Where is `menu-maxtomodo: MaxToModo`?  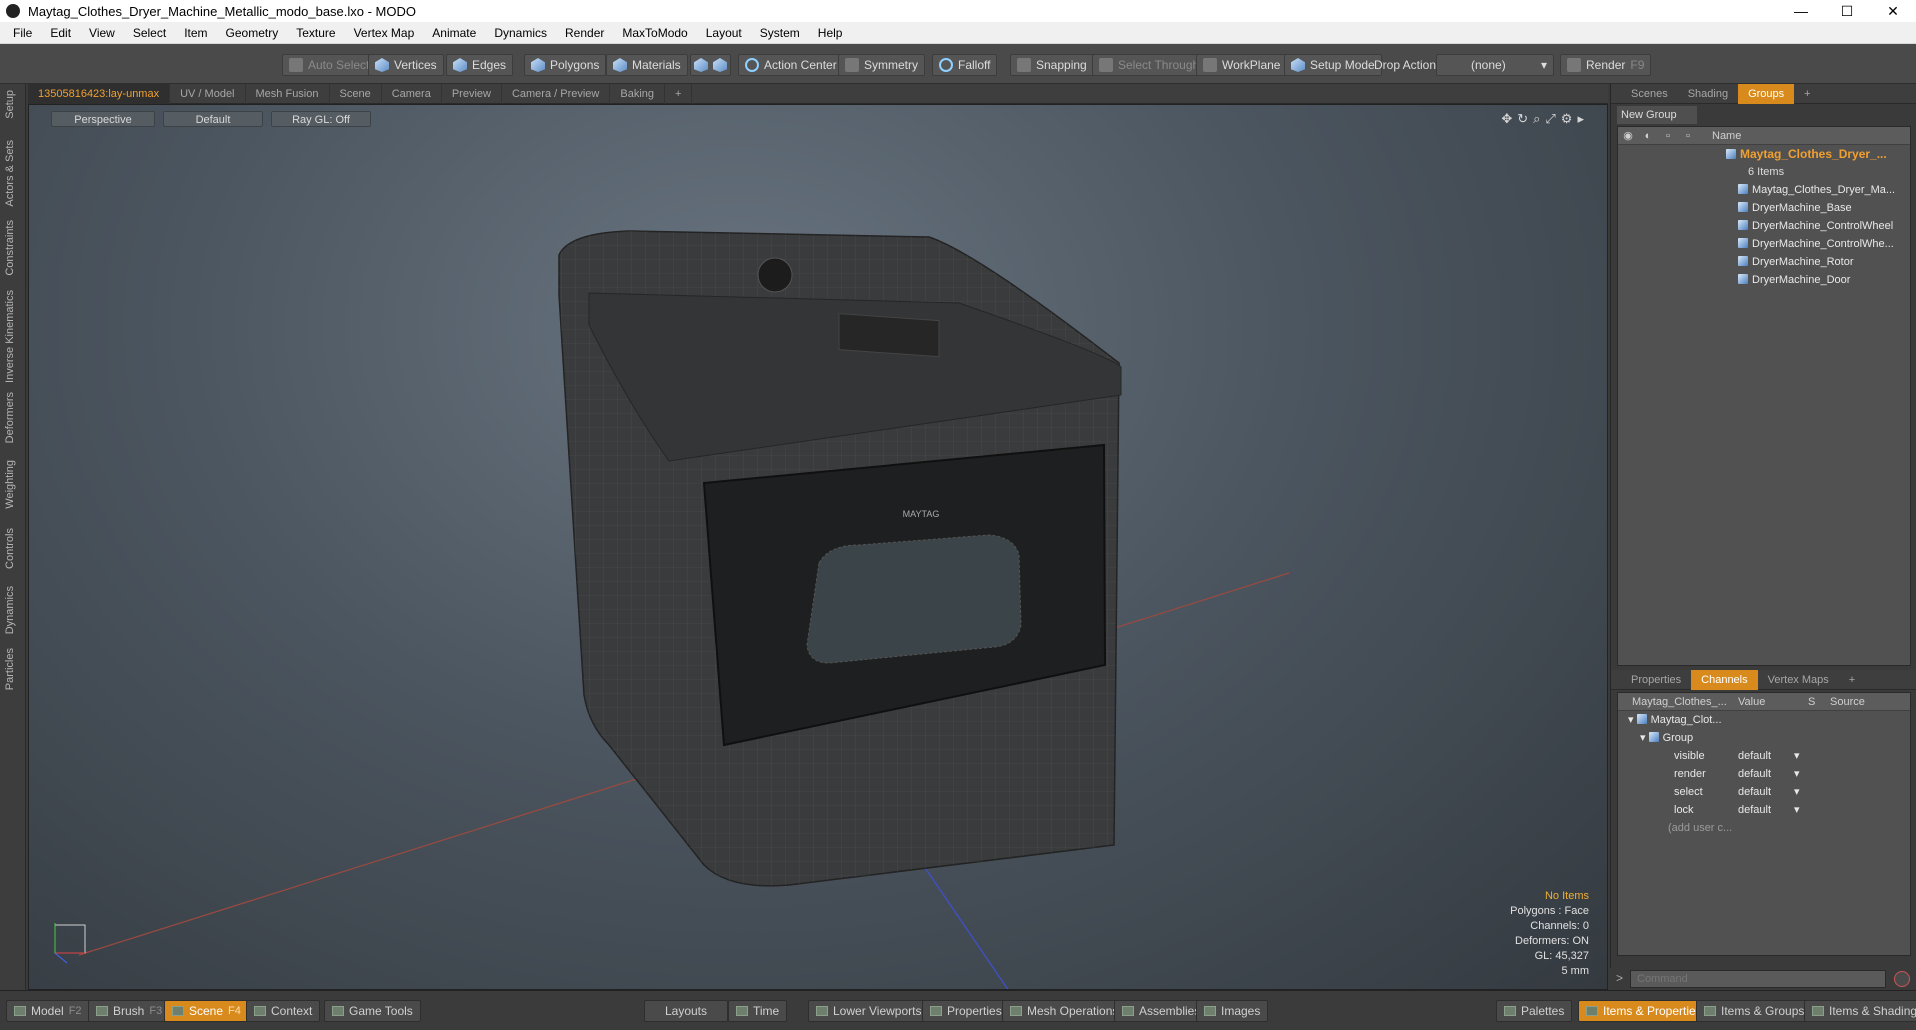 menu-maxtomodo: MaxToModo is located at coordinates (654, 33).